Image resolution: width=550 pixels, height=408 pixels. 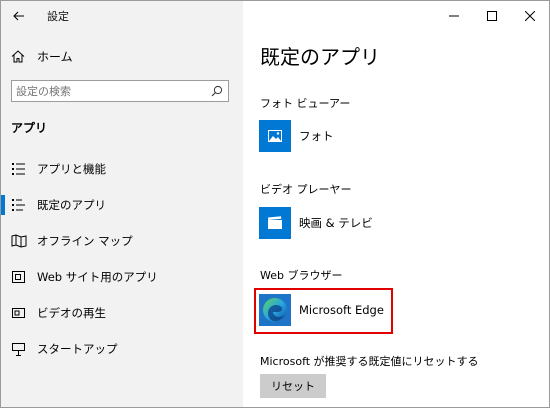 I want to click on back-button, so click(x=19, y=16).